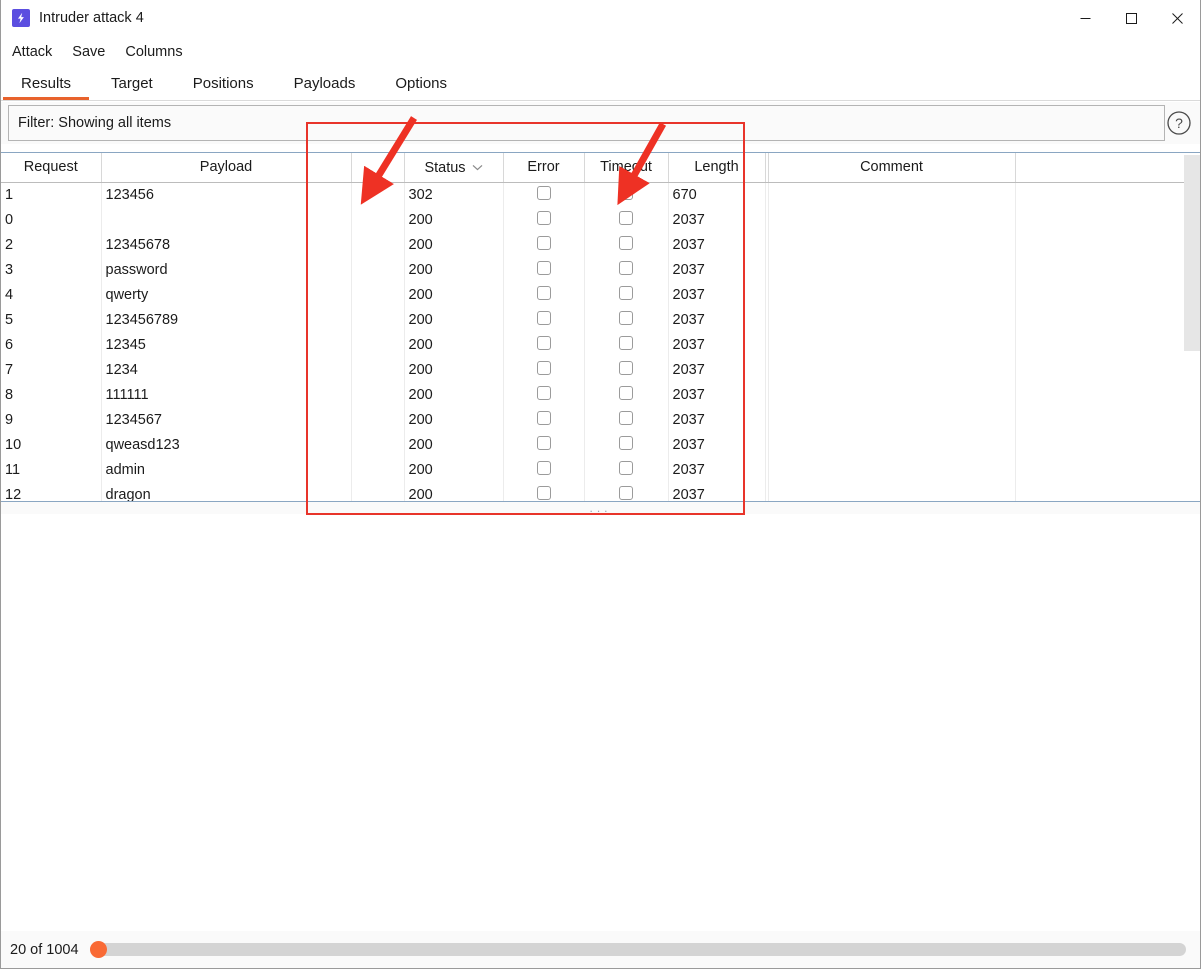 The width and height of the screenshot is (1201, 969). I want to click on column-header-status-label: Status, so click(445, 167).